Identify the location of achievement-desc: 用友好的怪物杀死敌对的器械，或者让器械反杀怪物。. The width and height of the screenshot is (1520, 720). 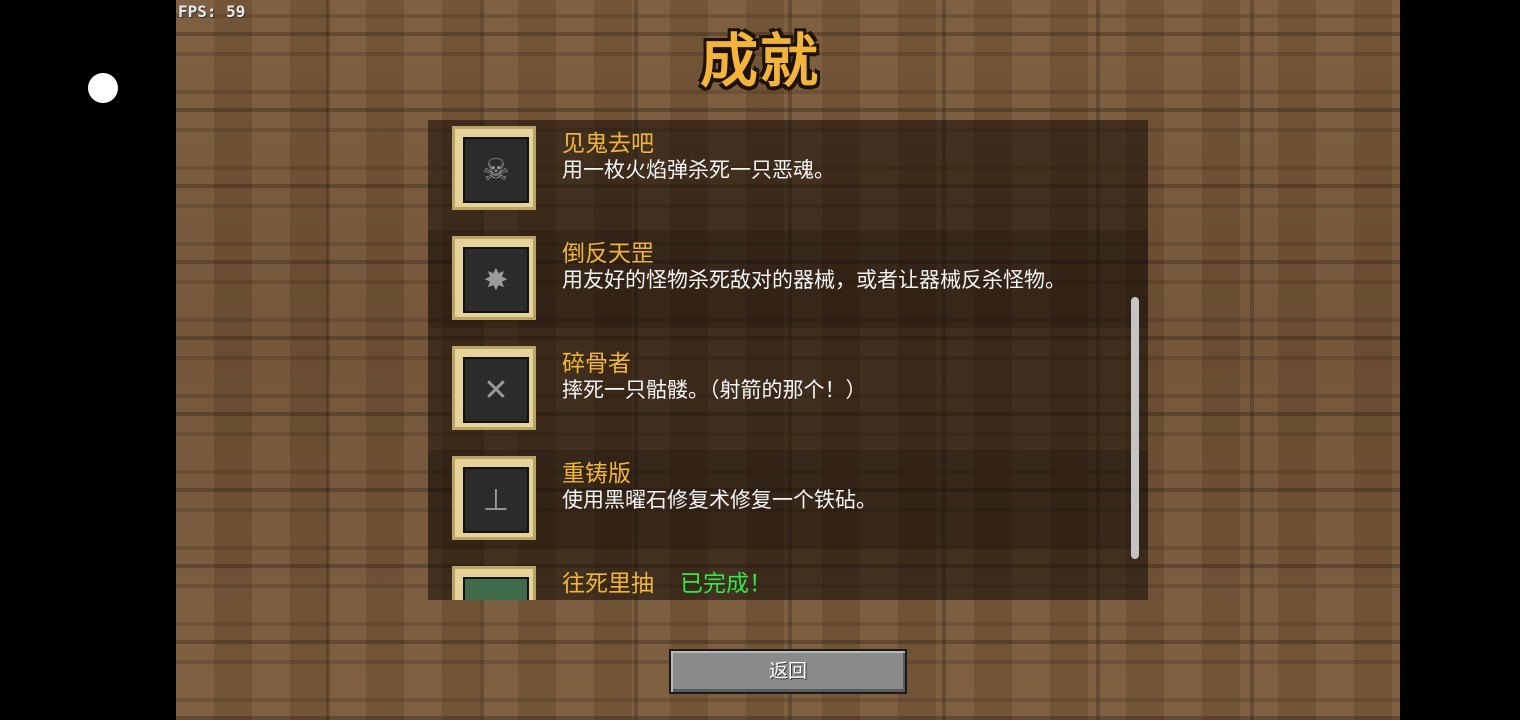
(814, 280).